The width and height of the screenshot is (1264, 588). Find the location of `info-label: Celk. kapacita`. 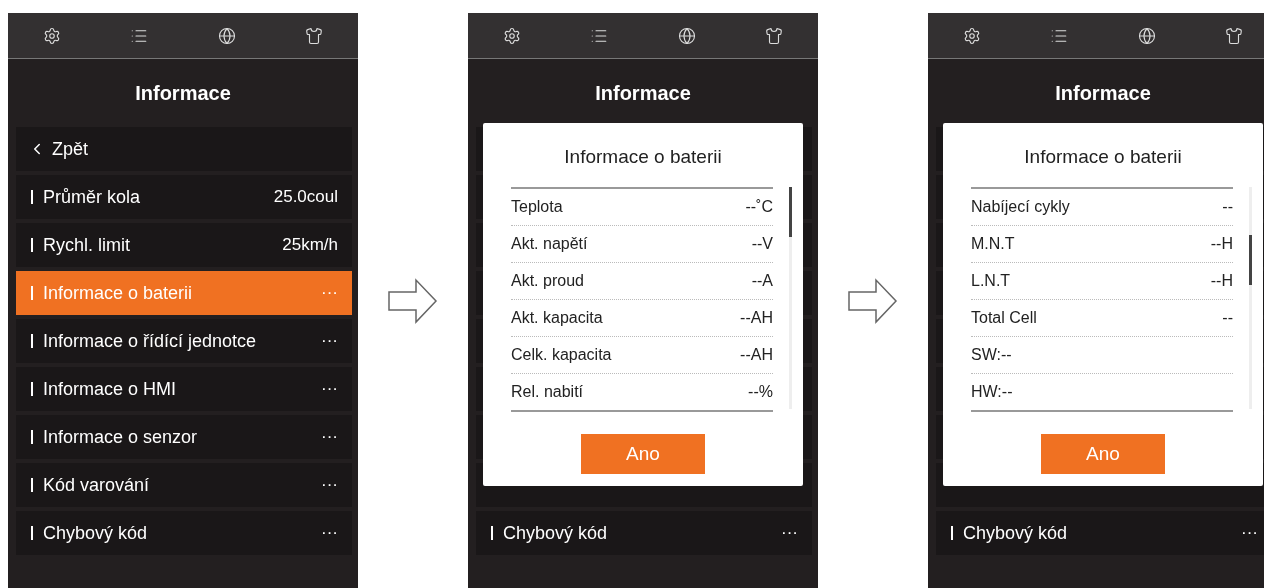

info-label: Celk. kapacita is located at coordinates (561, 355).